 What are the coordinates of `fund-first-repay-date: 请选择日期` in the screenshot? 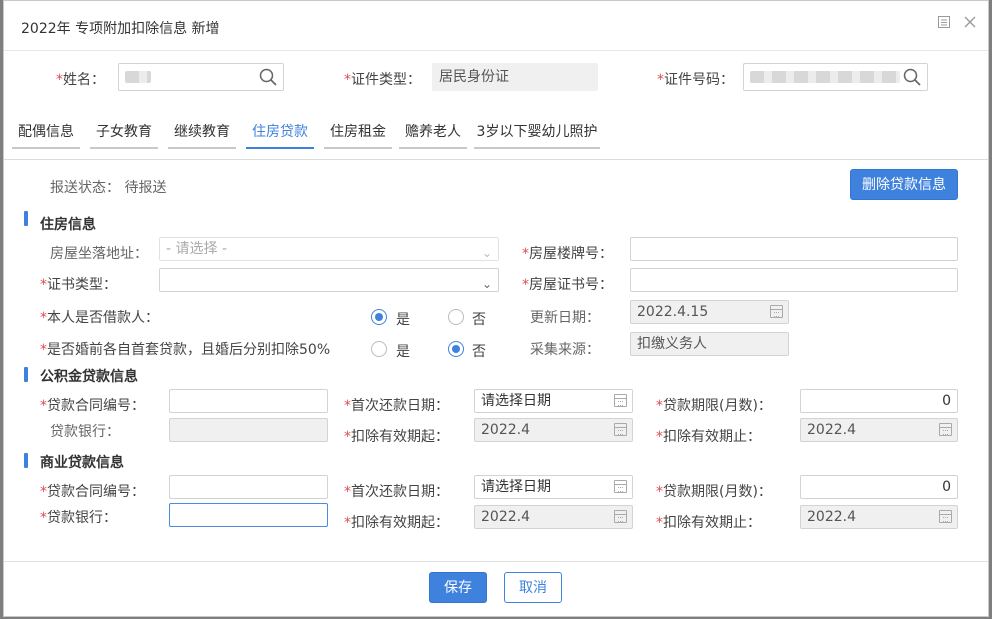 It's located at (553, 401).